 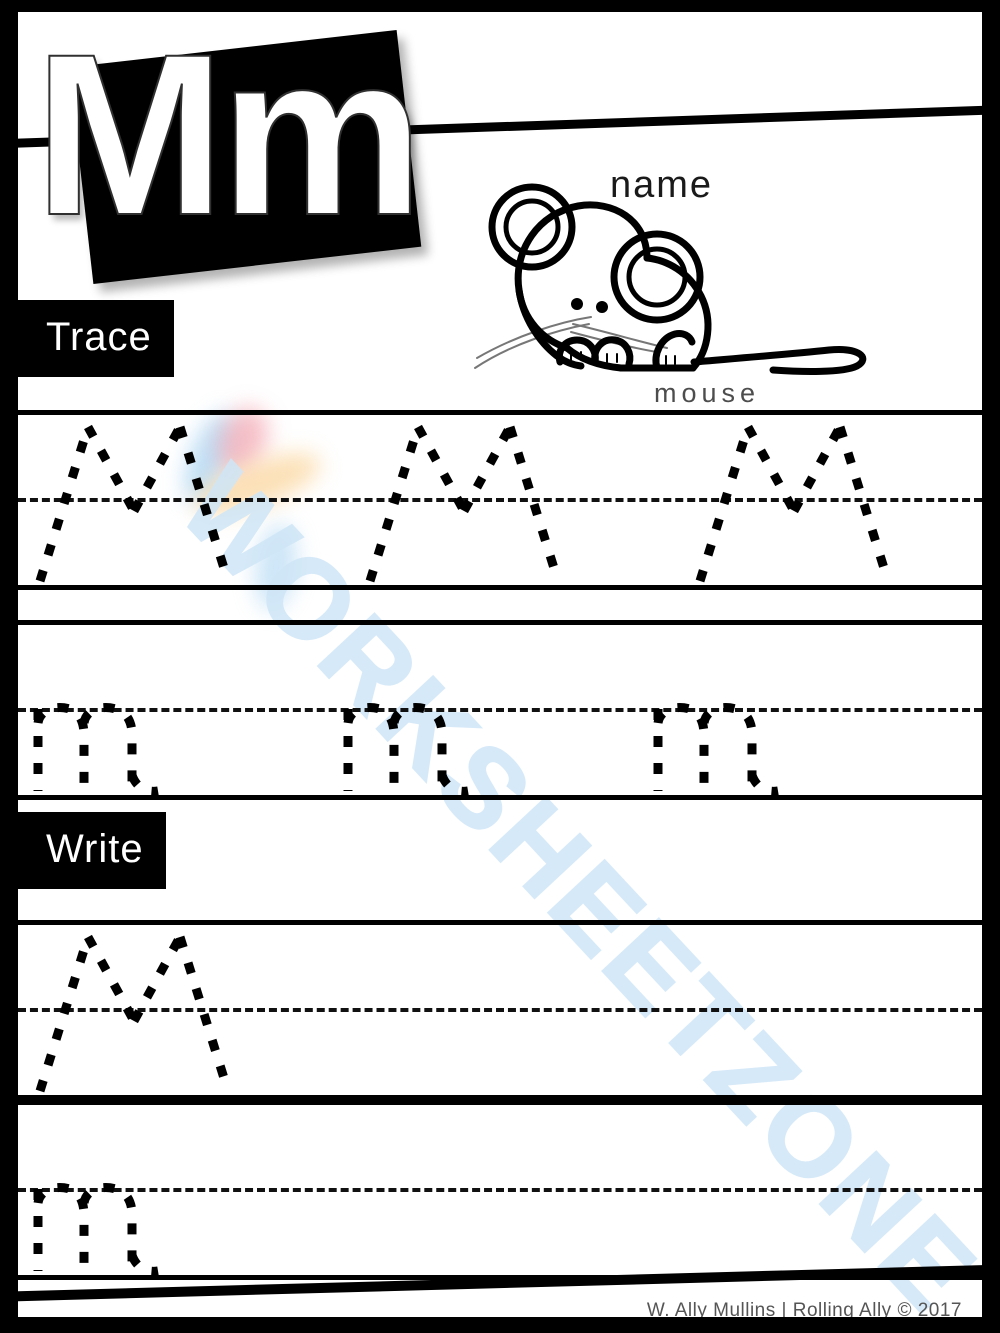 What do you see at coordinates (500, 1190) in the screenshot?
I see `writing-row-write-lowercase` at bounding box center [500, 1190].